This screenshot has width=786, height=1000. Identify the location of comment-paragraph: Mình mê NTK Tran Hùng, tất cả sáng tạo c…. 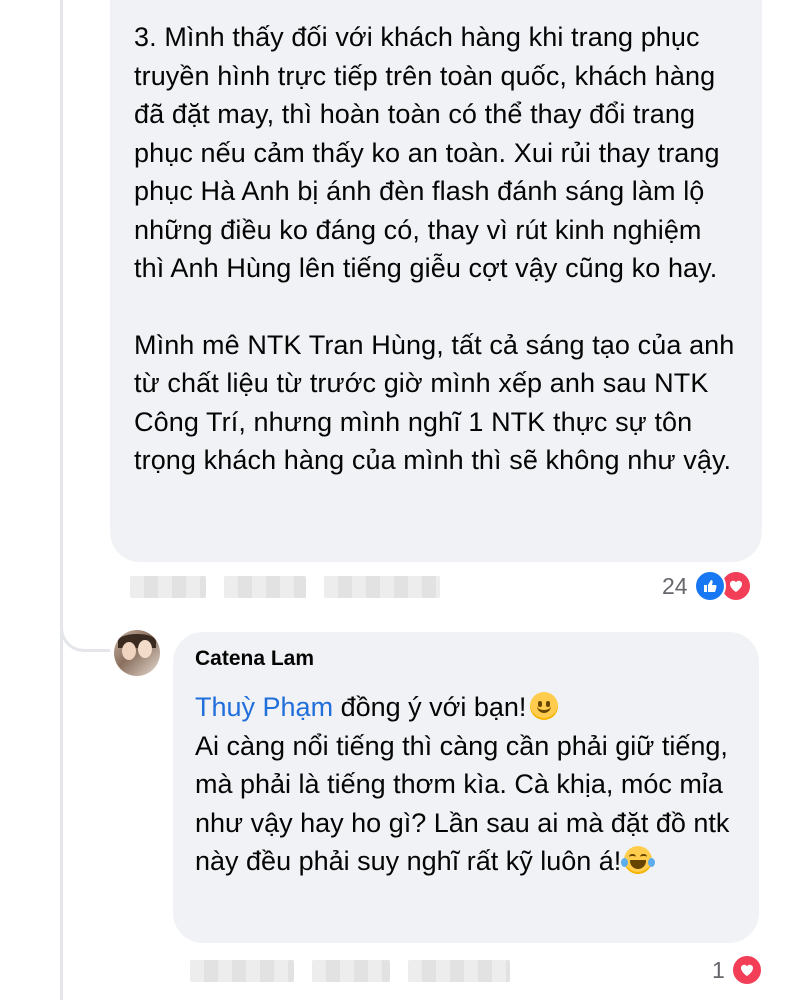
(434, 402).